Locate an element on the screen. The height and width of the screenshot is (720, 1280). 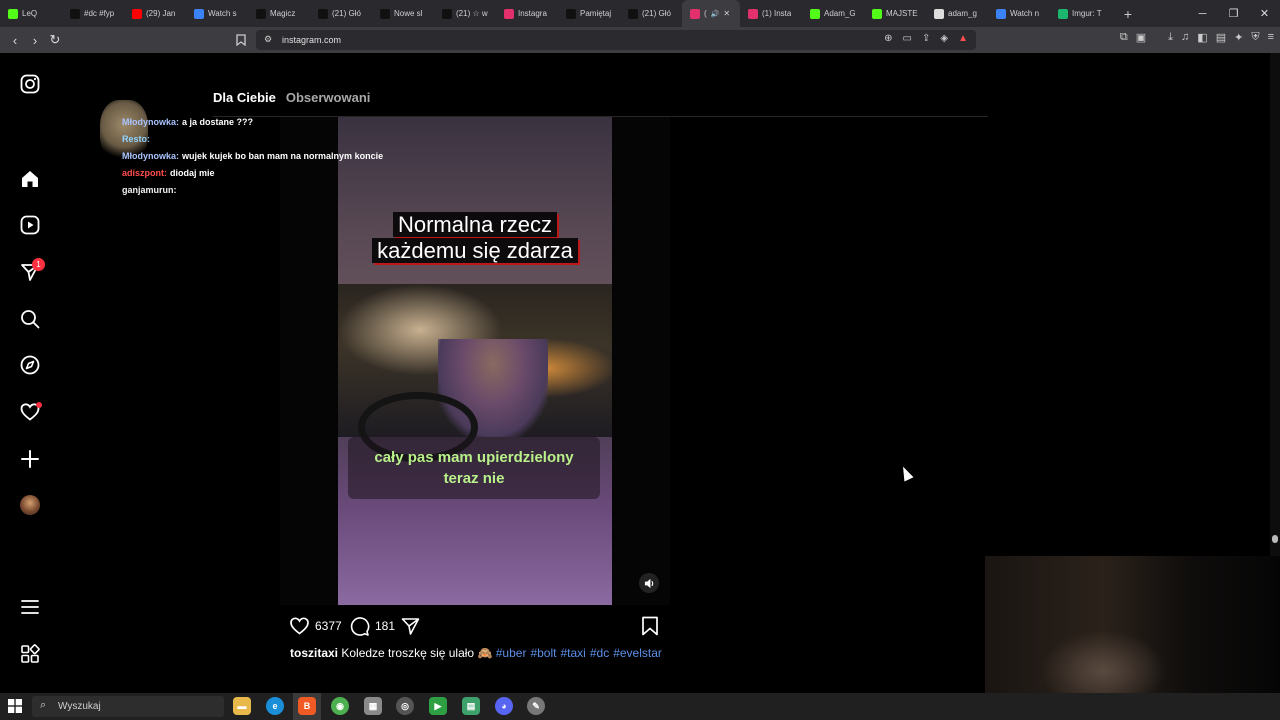
chat-username: adiszpont: is located at coordinates (144, 173).